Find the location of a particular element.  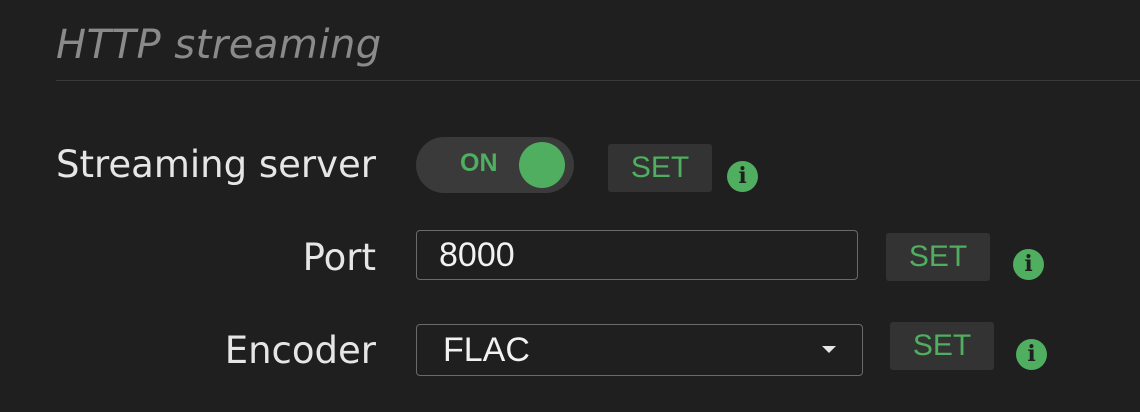

port-input is located at coordinates (637, 255).